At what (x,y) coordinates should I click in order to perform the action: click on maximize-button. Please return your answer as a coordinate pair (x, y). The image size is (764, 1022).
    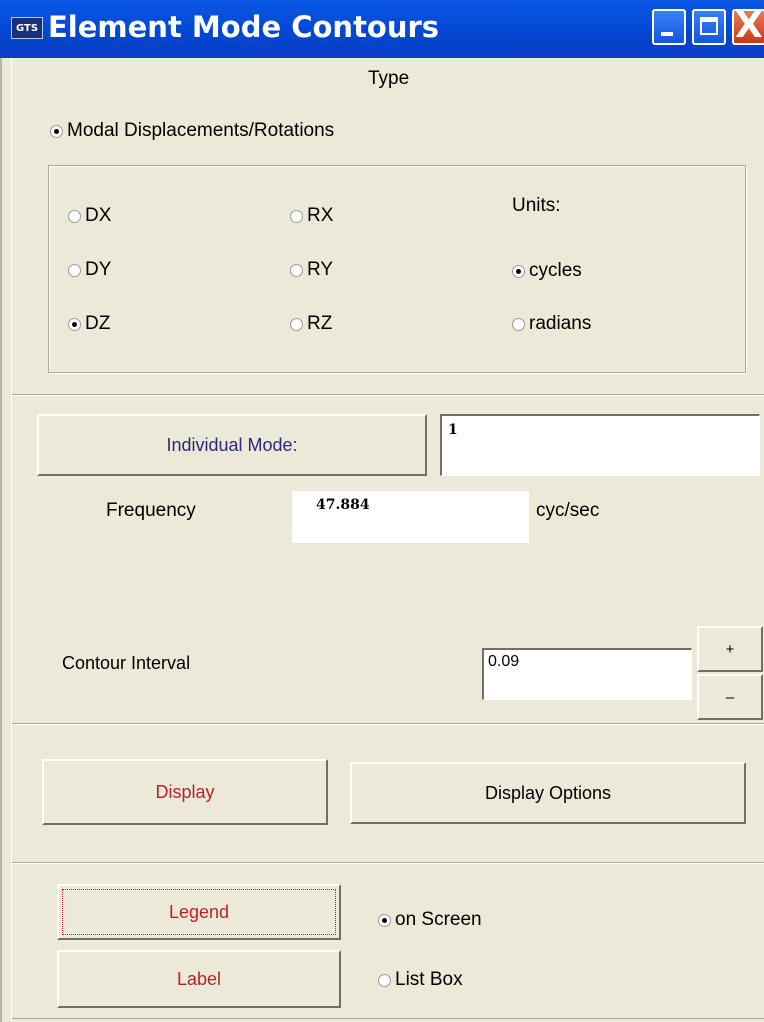
    Looking at the image, I should click on (709, 27).